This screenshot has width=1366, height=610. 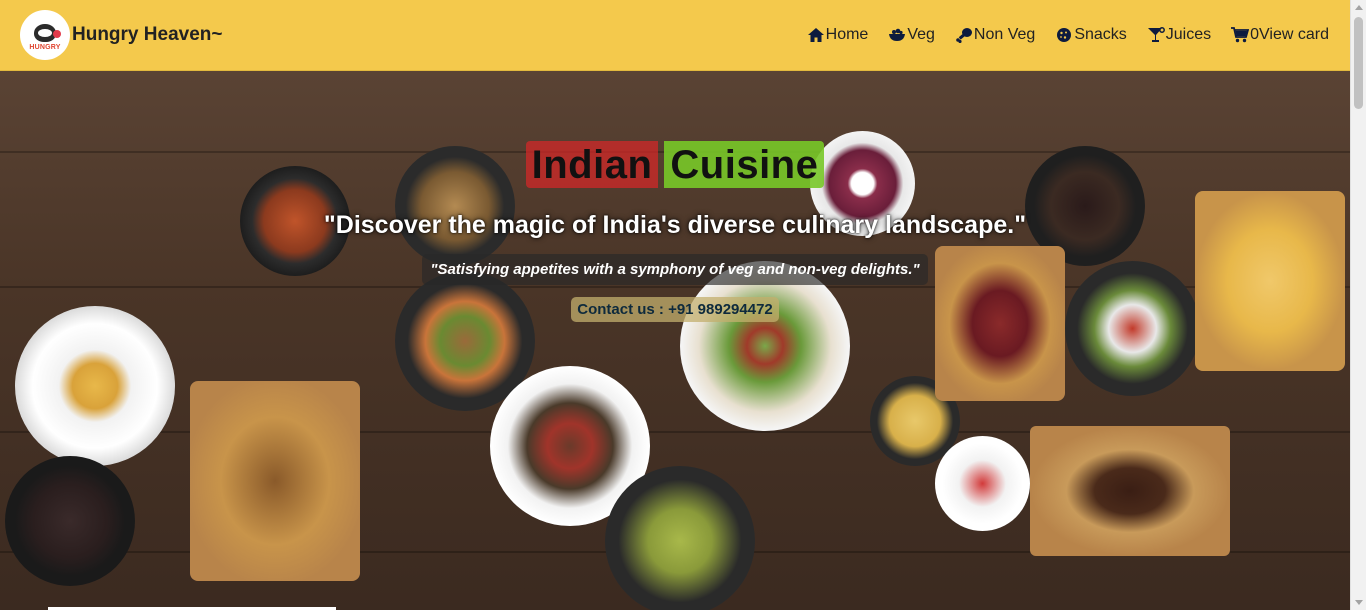 I want to click on scroll-up-arrow-icon, so click(x=1359, y=7).